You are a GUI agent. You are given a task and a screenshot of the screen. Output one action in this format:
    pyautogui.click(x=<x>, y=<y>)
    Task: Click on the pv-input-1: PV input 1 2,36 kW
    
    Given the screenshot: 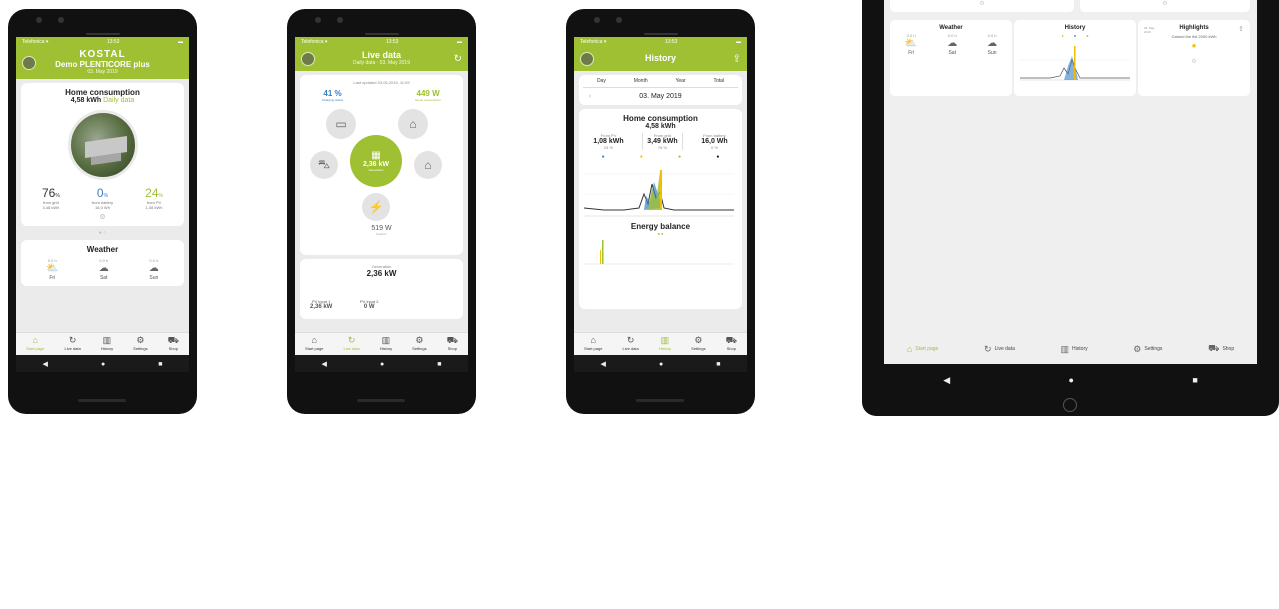 What is the action you would take?
    pyautogui.click(x=321, y=304)
    